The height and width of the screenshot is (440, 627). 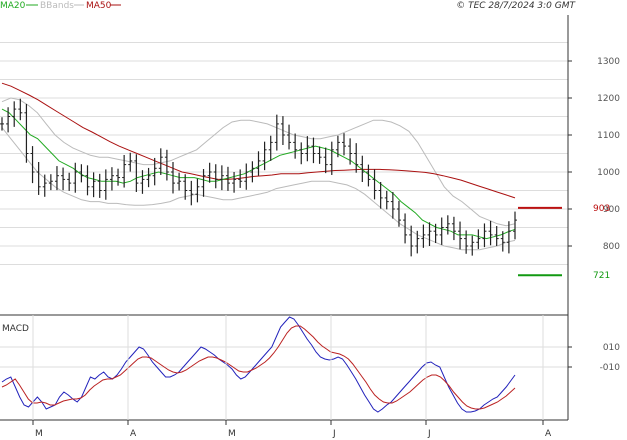 I want to click on tick-label-1300: 1300, so click(x=608, y=62).